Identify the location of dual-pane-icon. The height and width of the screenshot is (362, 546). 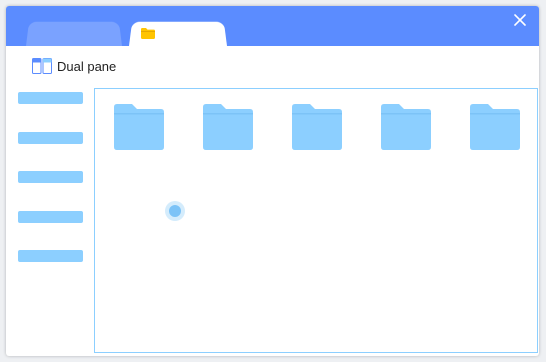
(42, 66).